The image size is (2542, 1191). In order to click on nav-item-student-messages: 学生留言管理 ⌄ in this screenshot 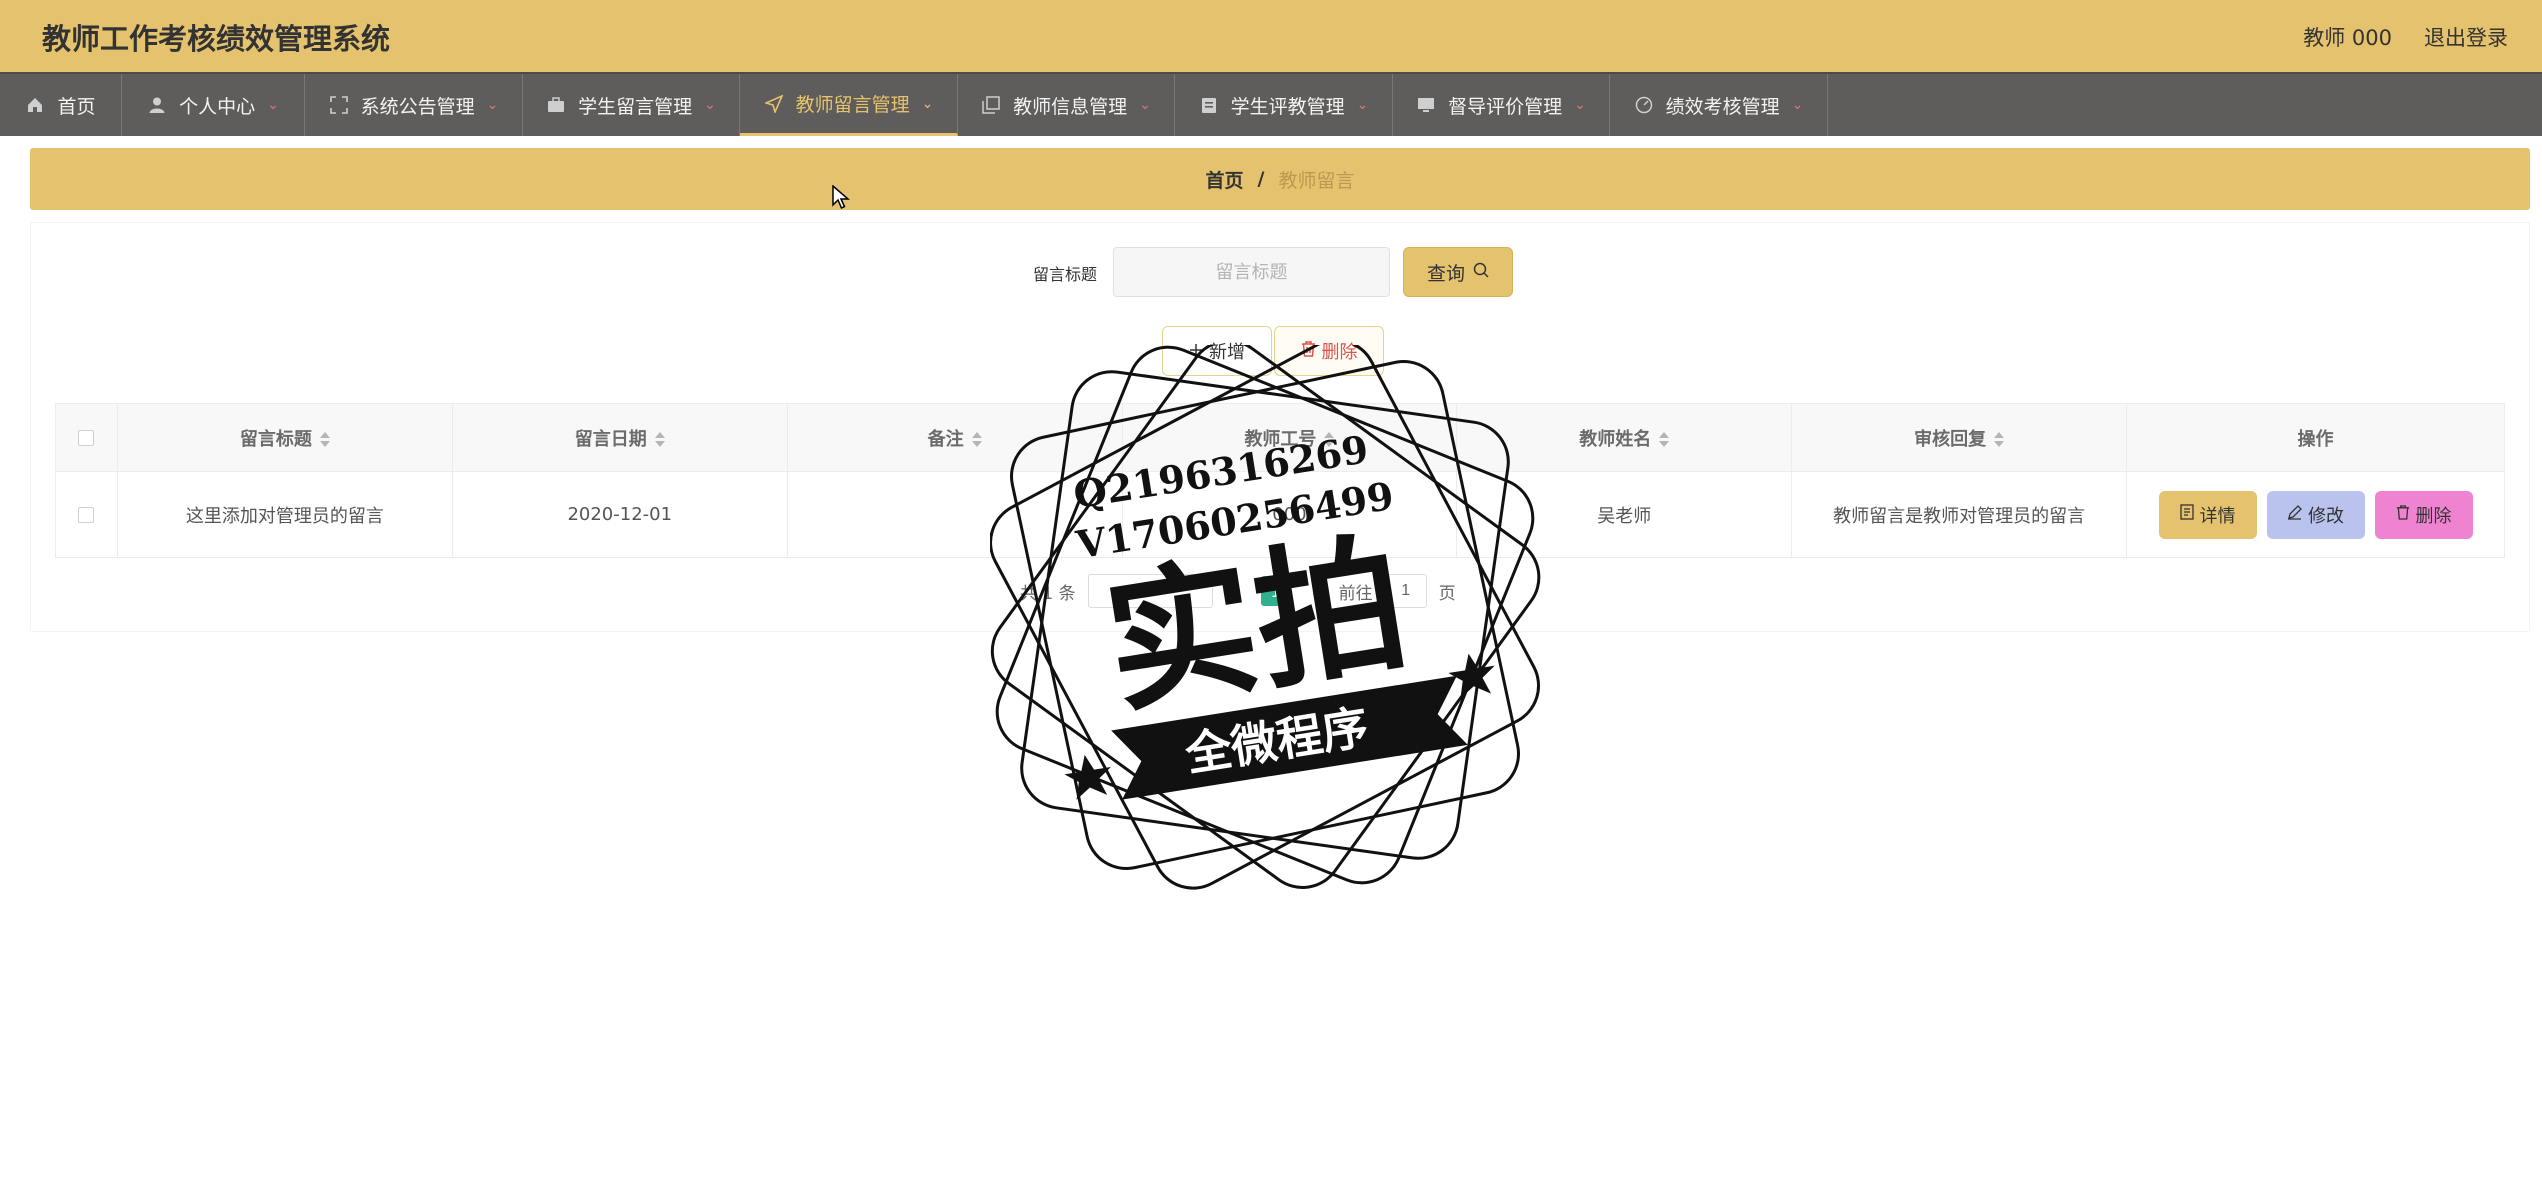, I will do `click(631, 105)`.